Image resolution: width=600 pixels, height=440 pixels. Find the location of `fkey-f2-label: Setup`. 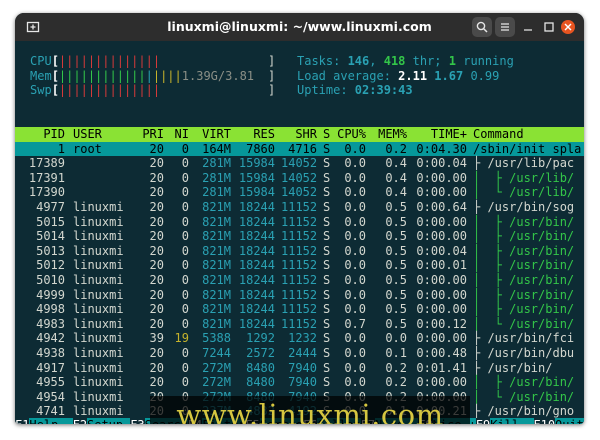

fkey-f2-label: Setup is located at coordinates (109, 421).